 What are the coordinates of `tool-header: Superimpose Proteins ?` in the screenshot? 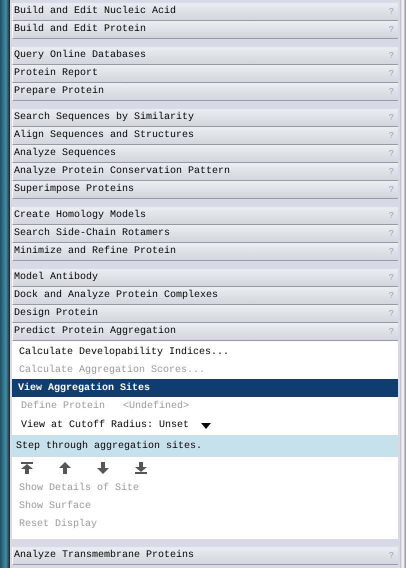 It's located at (205, 190).